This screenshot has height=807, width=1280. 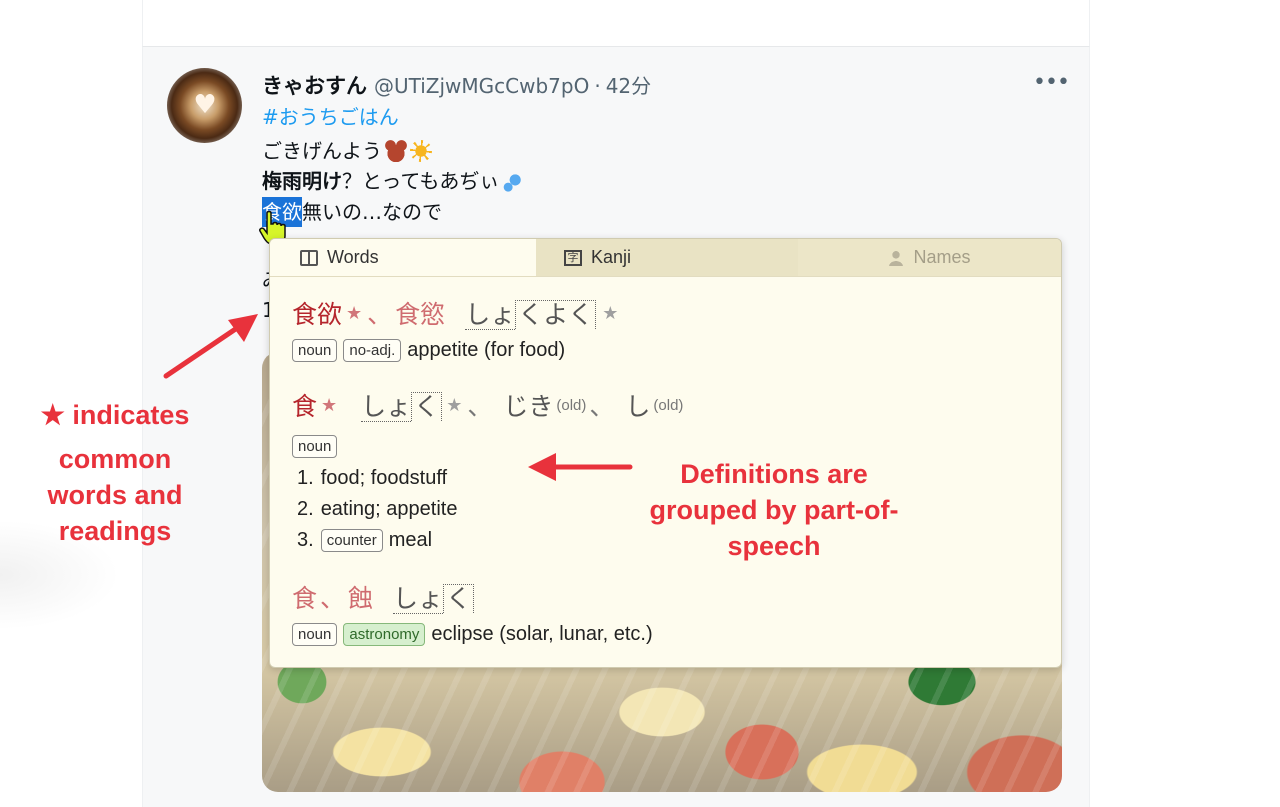 What do you see at coordinates (115, 531) in the screenshot?
I see `annotation-line-4: readings` at bounding box center [115, 531].